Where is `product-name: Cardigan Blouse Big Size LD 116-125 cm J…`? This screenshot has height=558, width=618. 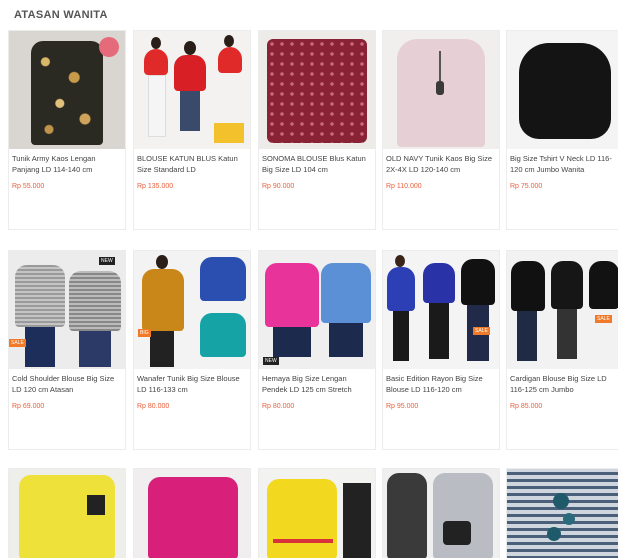 product-name: Cardigan Blouse Big Size LD 116-125 cm J… is located at coordinates (564, 384).